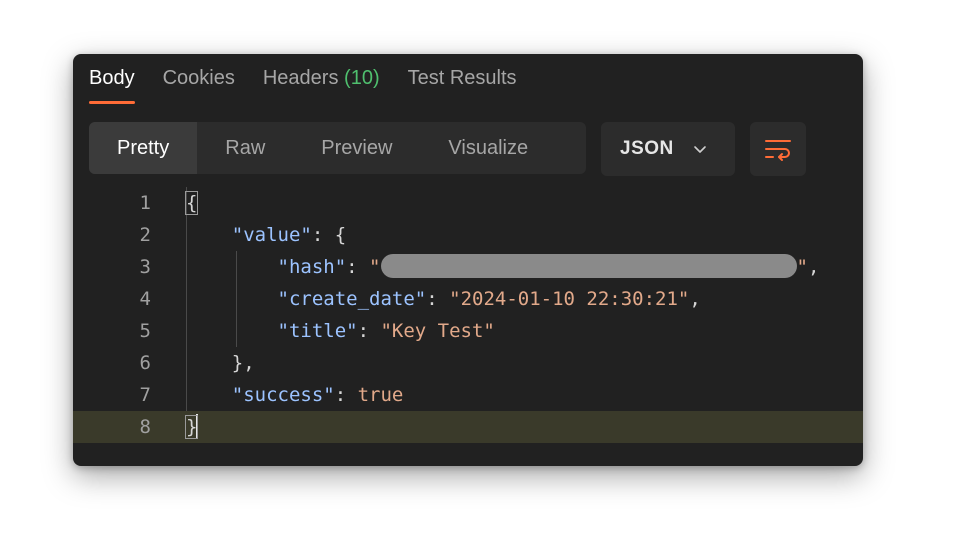  What do you see at coordinates (569, 299) in the screenshot?
I see `json-string-value: "2024-01-10 22:30:21"` at bounding box center [569, 299].